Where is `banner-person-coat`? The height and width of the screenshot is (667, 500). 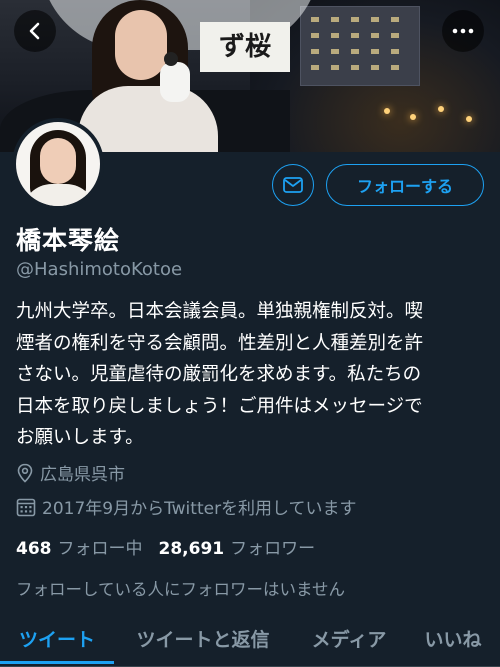 banner-person-coat is located at coordinates (148, 119).